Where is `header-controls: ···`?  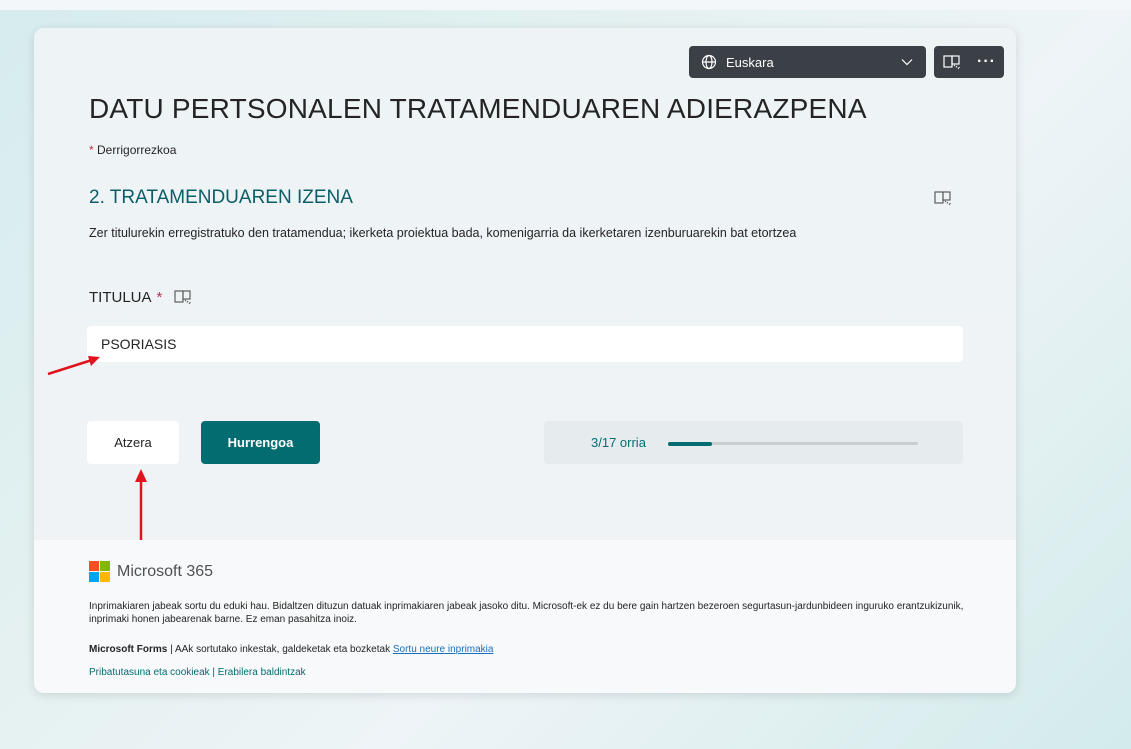 header-controls: ··· is located at coordinates (969, 62).